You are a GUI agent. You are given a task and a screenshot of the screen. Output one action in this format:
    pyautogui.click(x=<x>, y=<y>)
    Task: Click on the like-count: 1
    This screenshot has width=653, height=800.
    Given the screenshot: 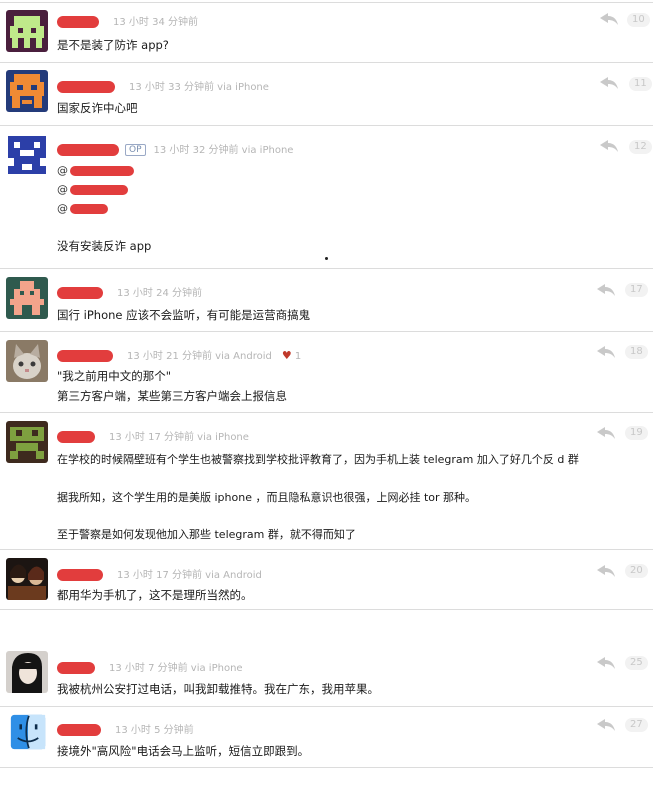 What is the action you would take?
    pyautogui.click(x=298, y=356)
    